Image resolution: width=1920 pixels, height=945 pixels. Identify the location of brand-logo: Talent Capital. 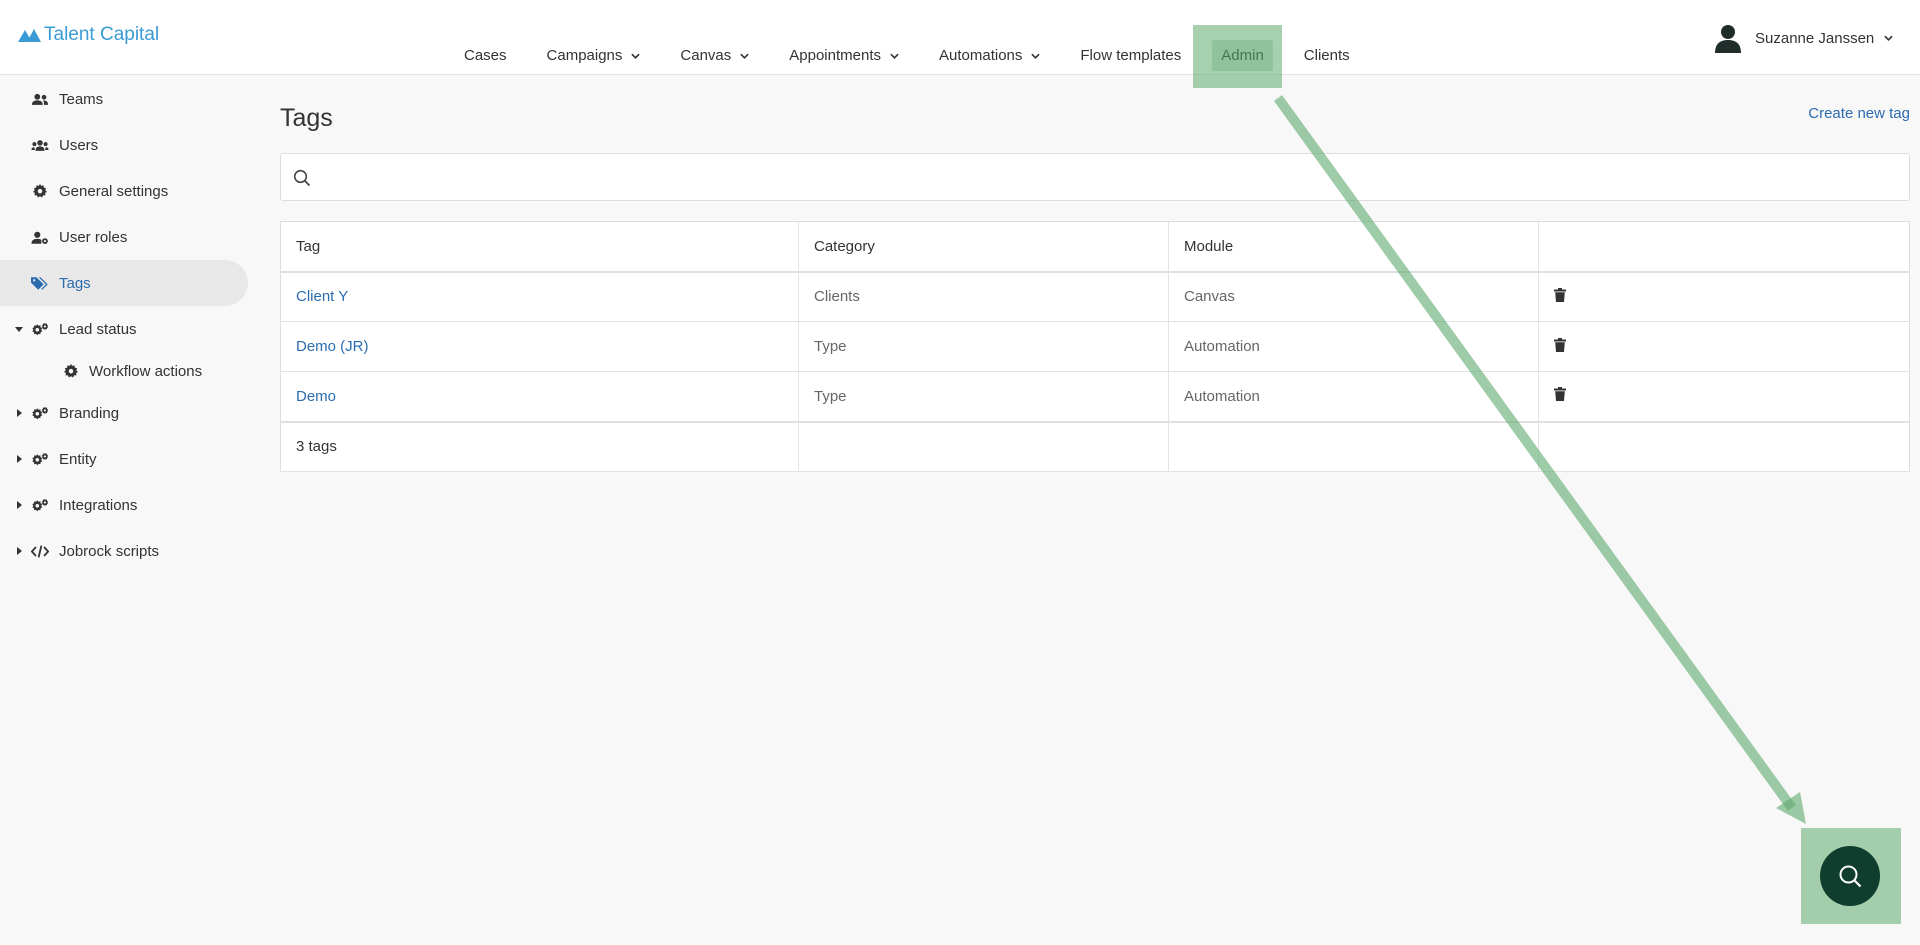
(88, 35).